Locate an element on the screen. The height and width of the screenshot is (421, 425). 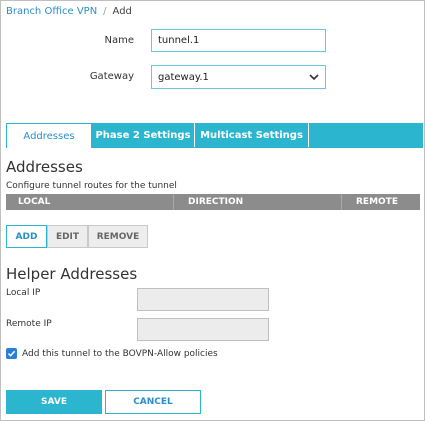
column-header-direction: DIRECTION is located at coordinates (258, 202).